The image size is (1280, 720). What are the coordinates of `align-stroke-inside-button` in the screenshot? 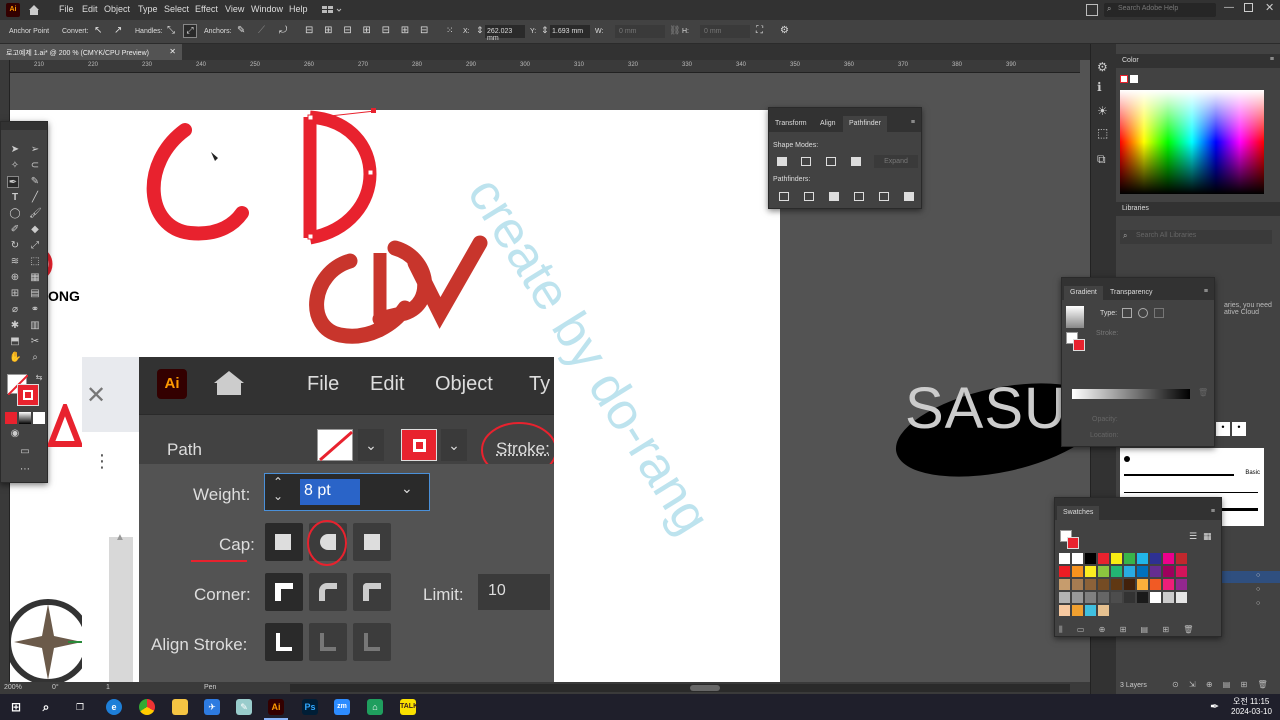 It's located at (328, 642).